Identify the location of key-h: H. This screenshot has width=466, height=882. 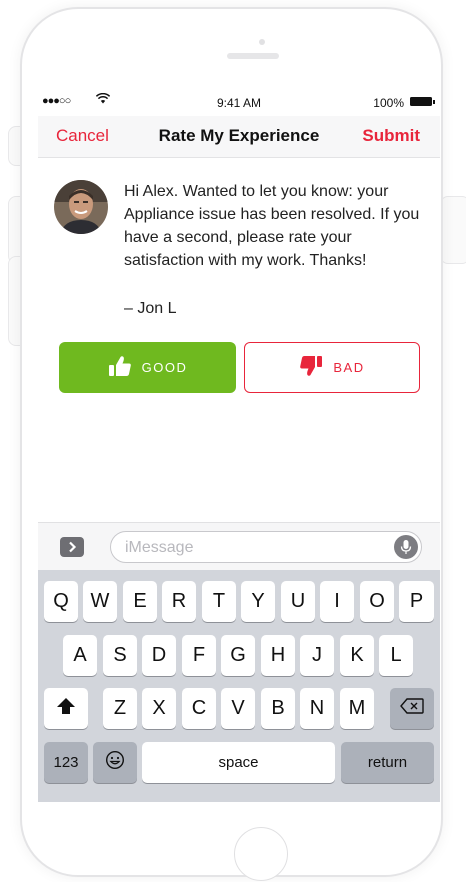
(278, 655).